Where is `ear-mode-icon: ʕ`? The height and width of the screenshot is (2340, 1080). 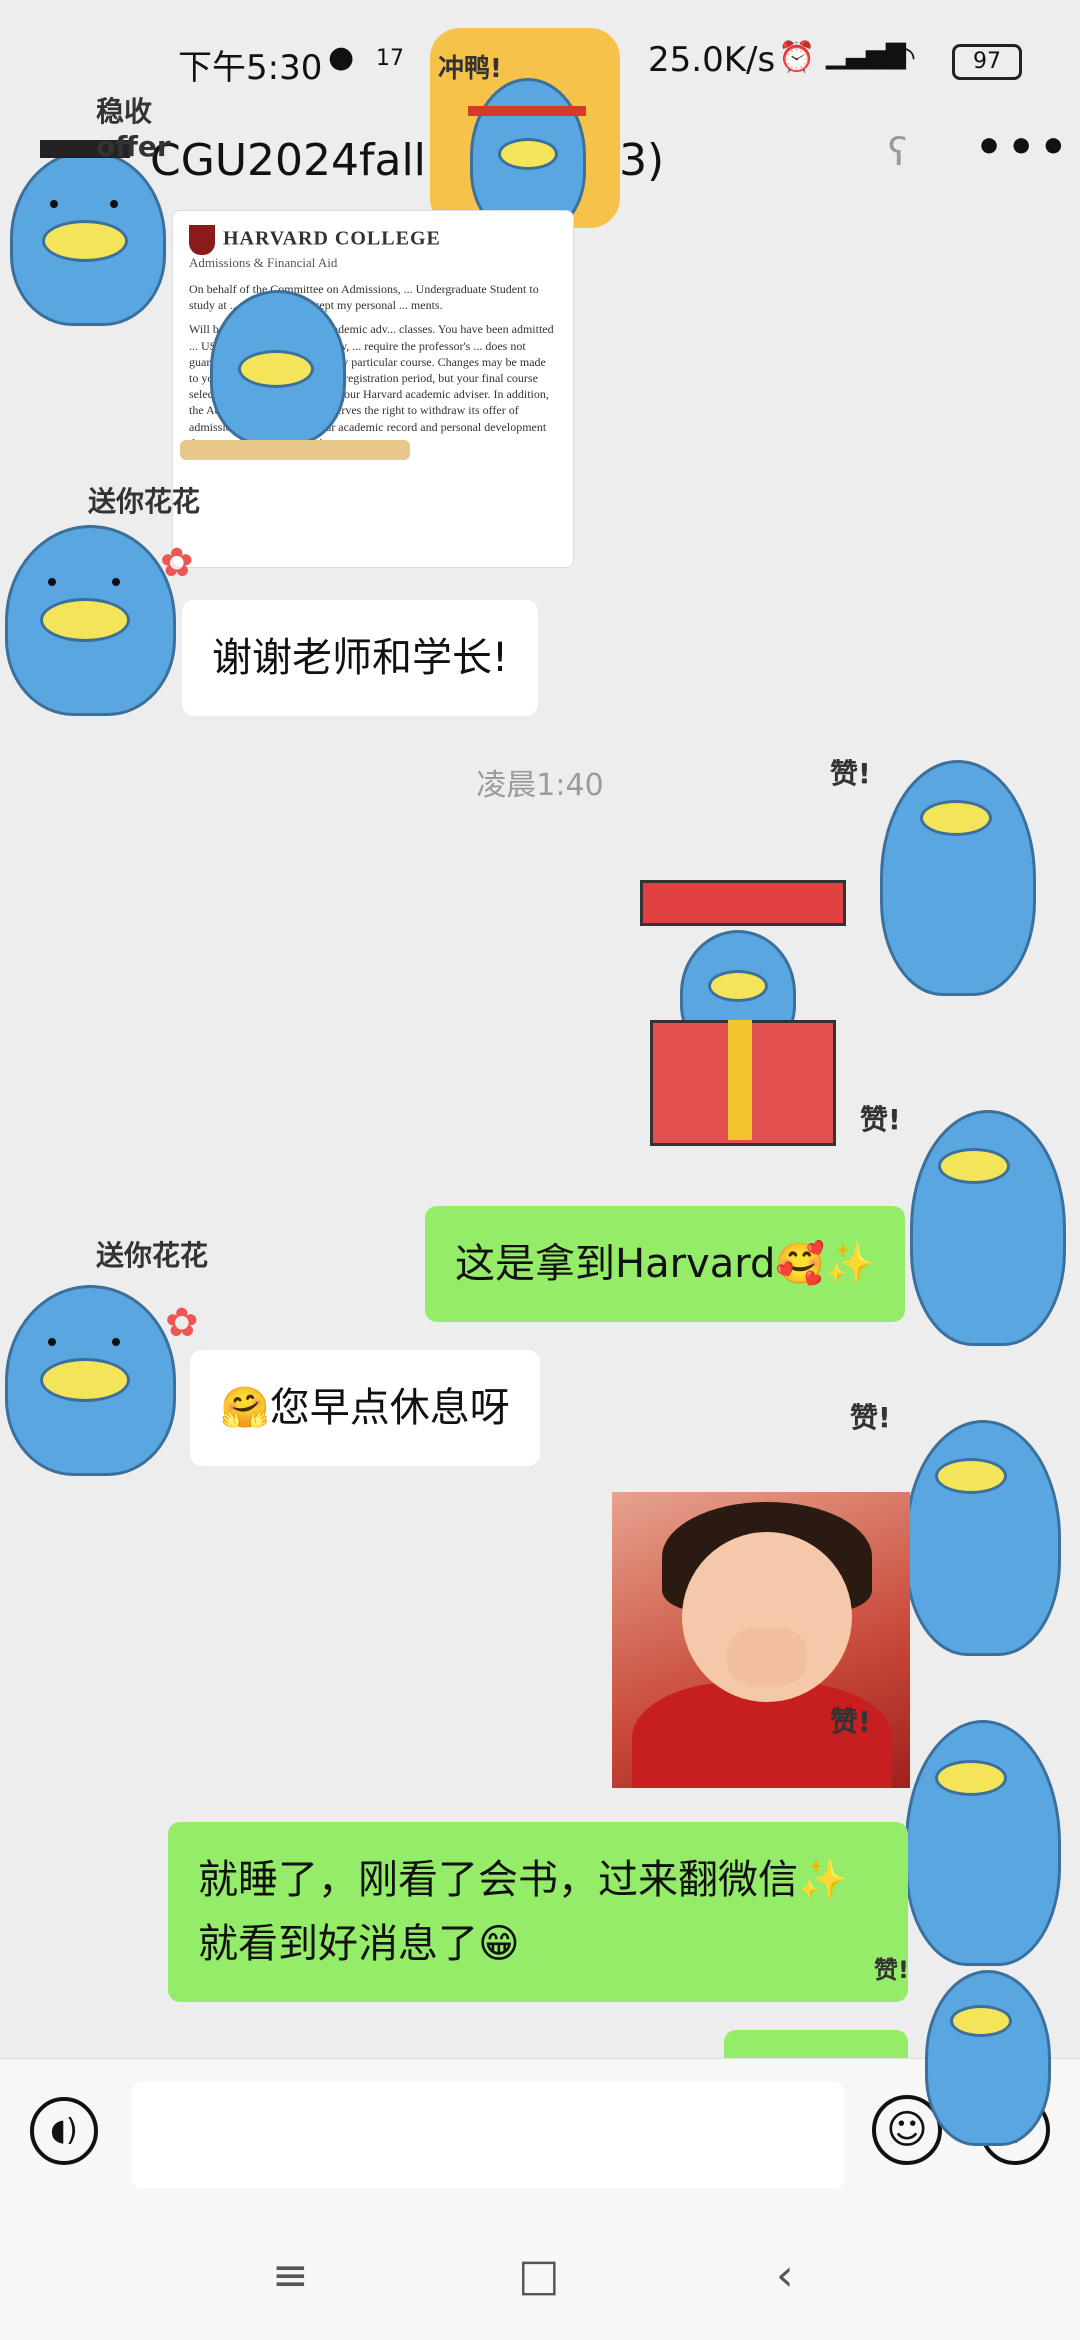
ear-mode-icon: ʕ is located at coordinates (898, 152).